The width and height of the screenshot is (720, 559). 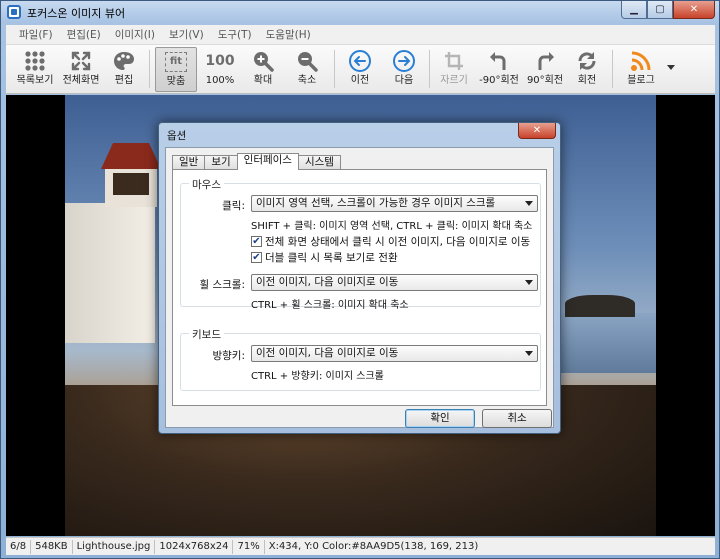 What do you see at coordinates (360, 35) in the screenshot?
I see `menu-bar: 파일(F) 편집(E) 이미지(I) 보기(V) 도구(T) 도움말(H)` at bounding box center [360, 35].